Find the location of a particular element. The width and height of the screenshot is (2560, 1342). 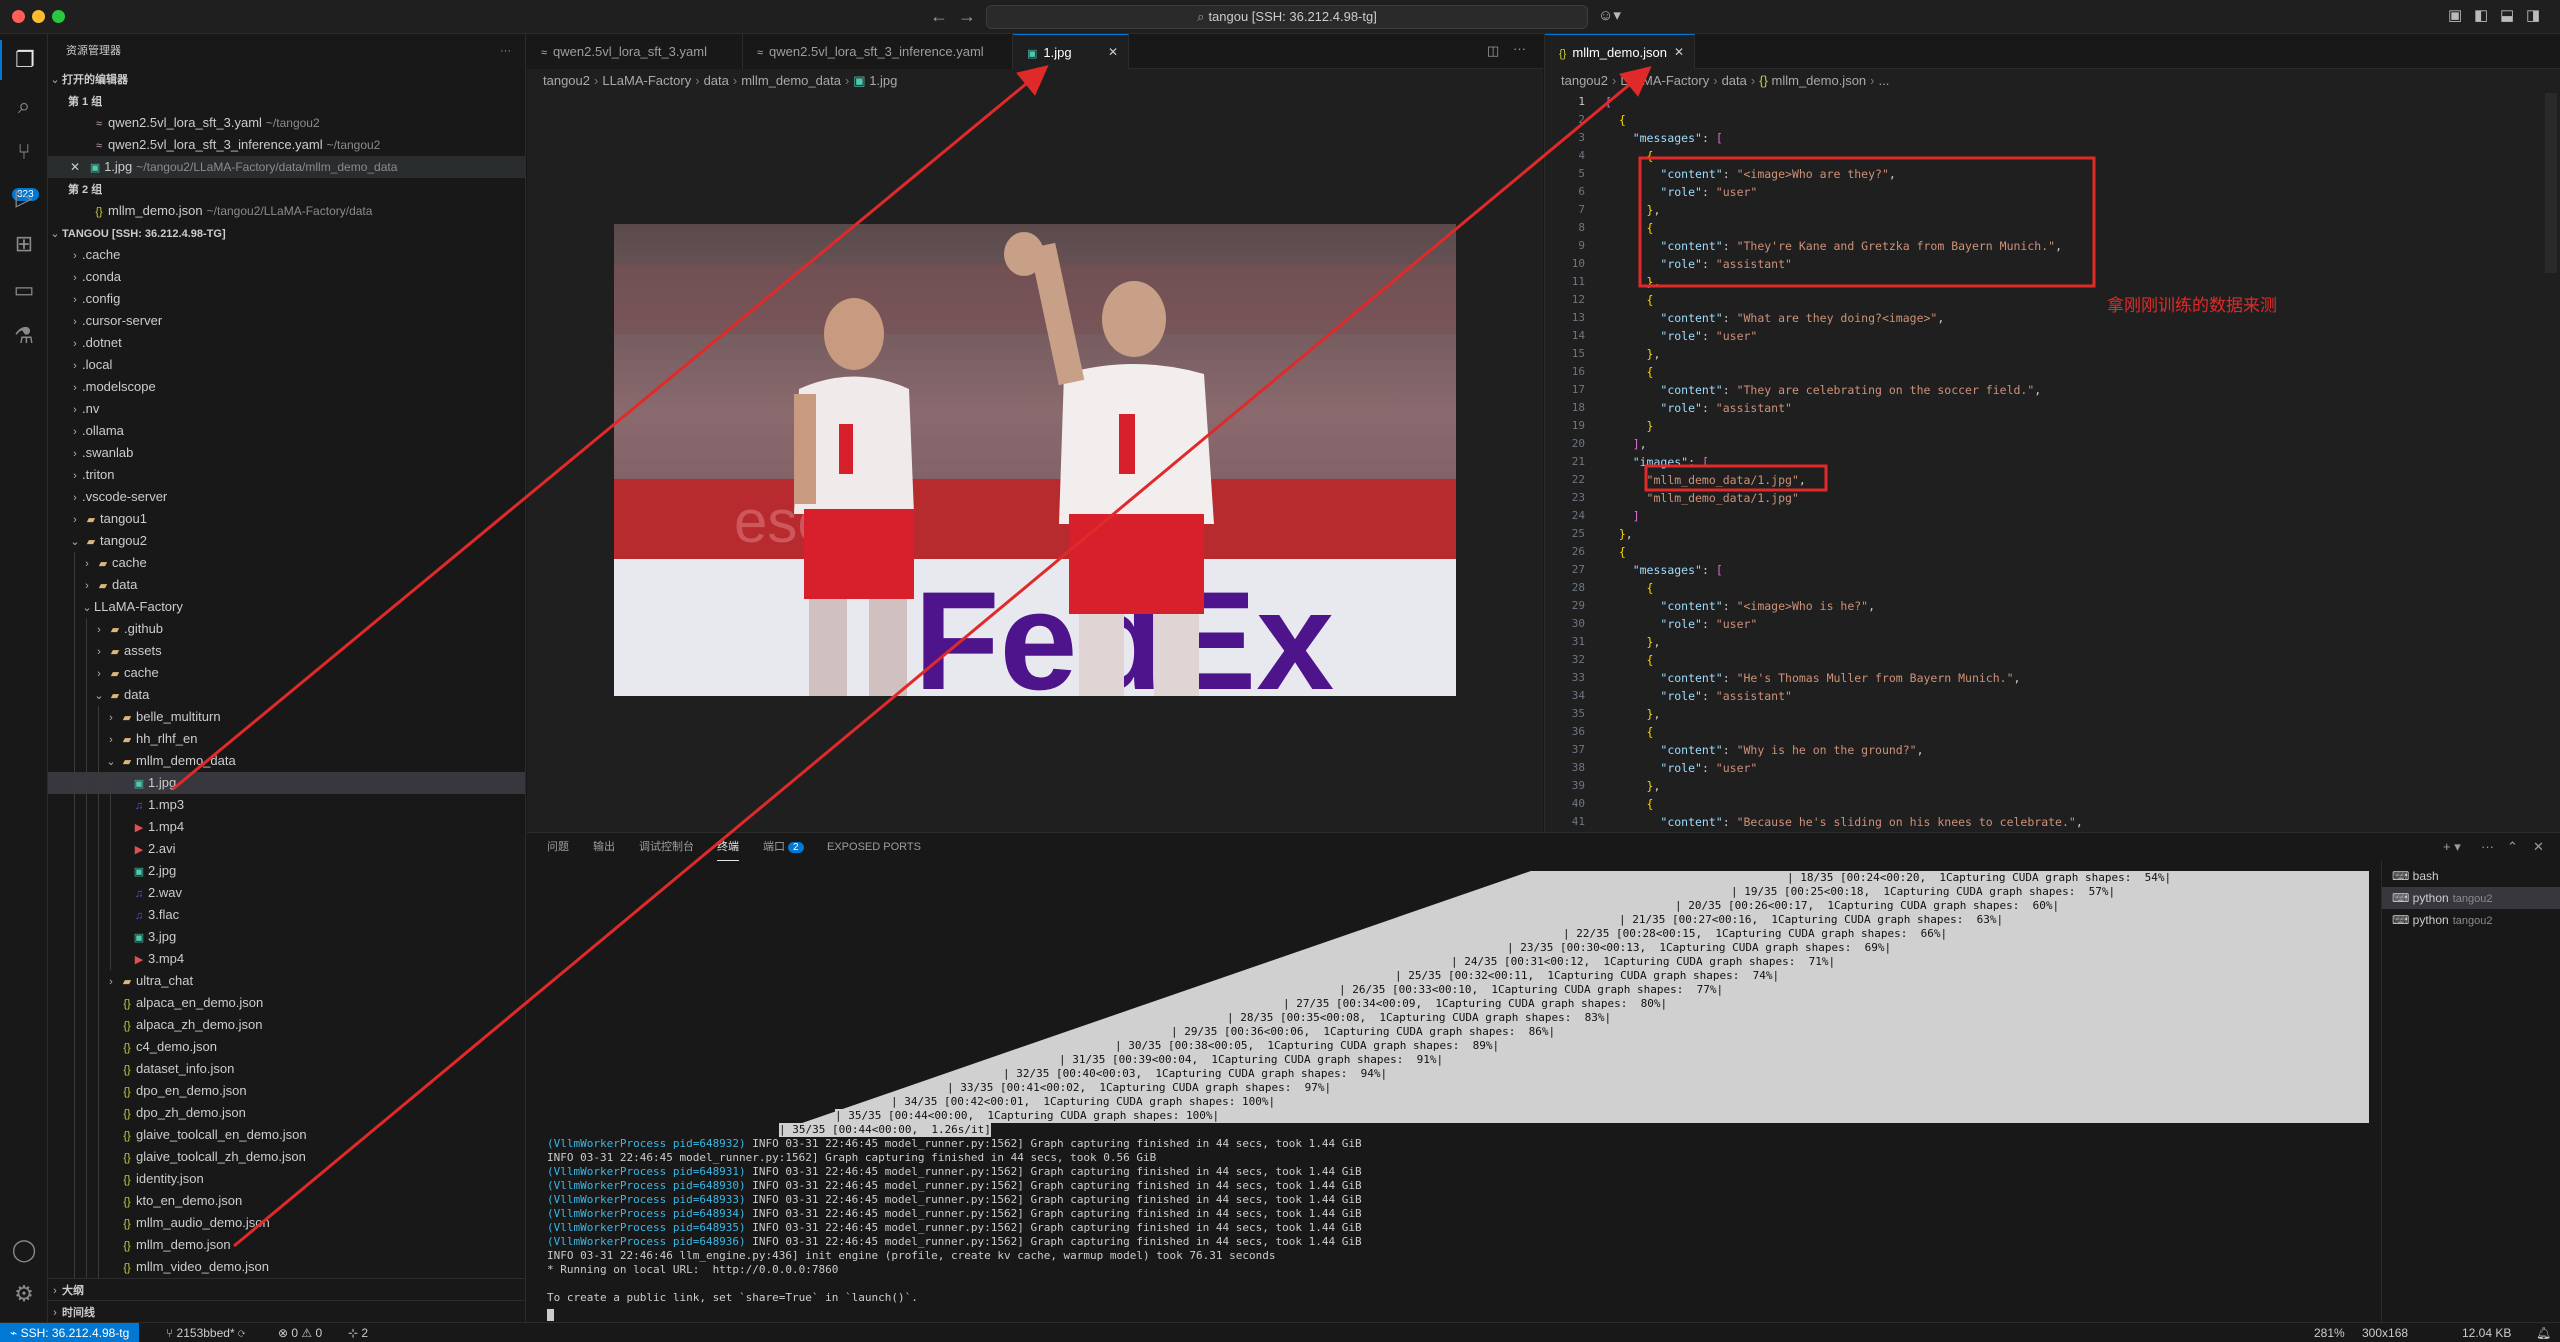

tree-file: ♫ 1.mp3 is located at coordinates (286, 805).